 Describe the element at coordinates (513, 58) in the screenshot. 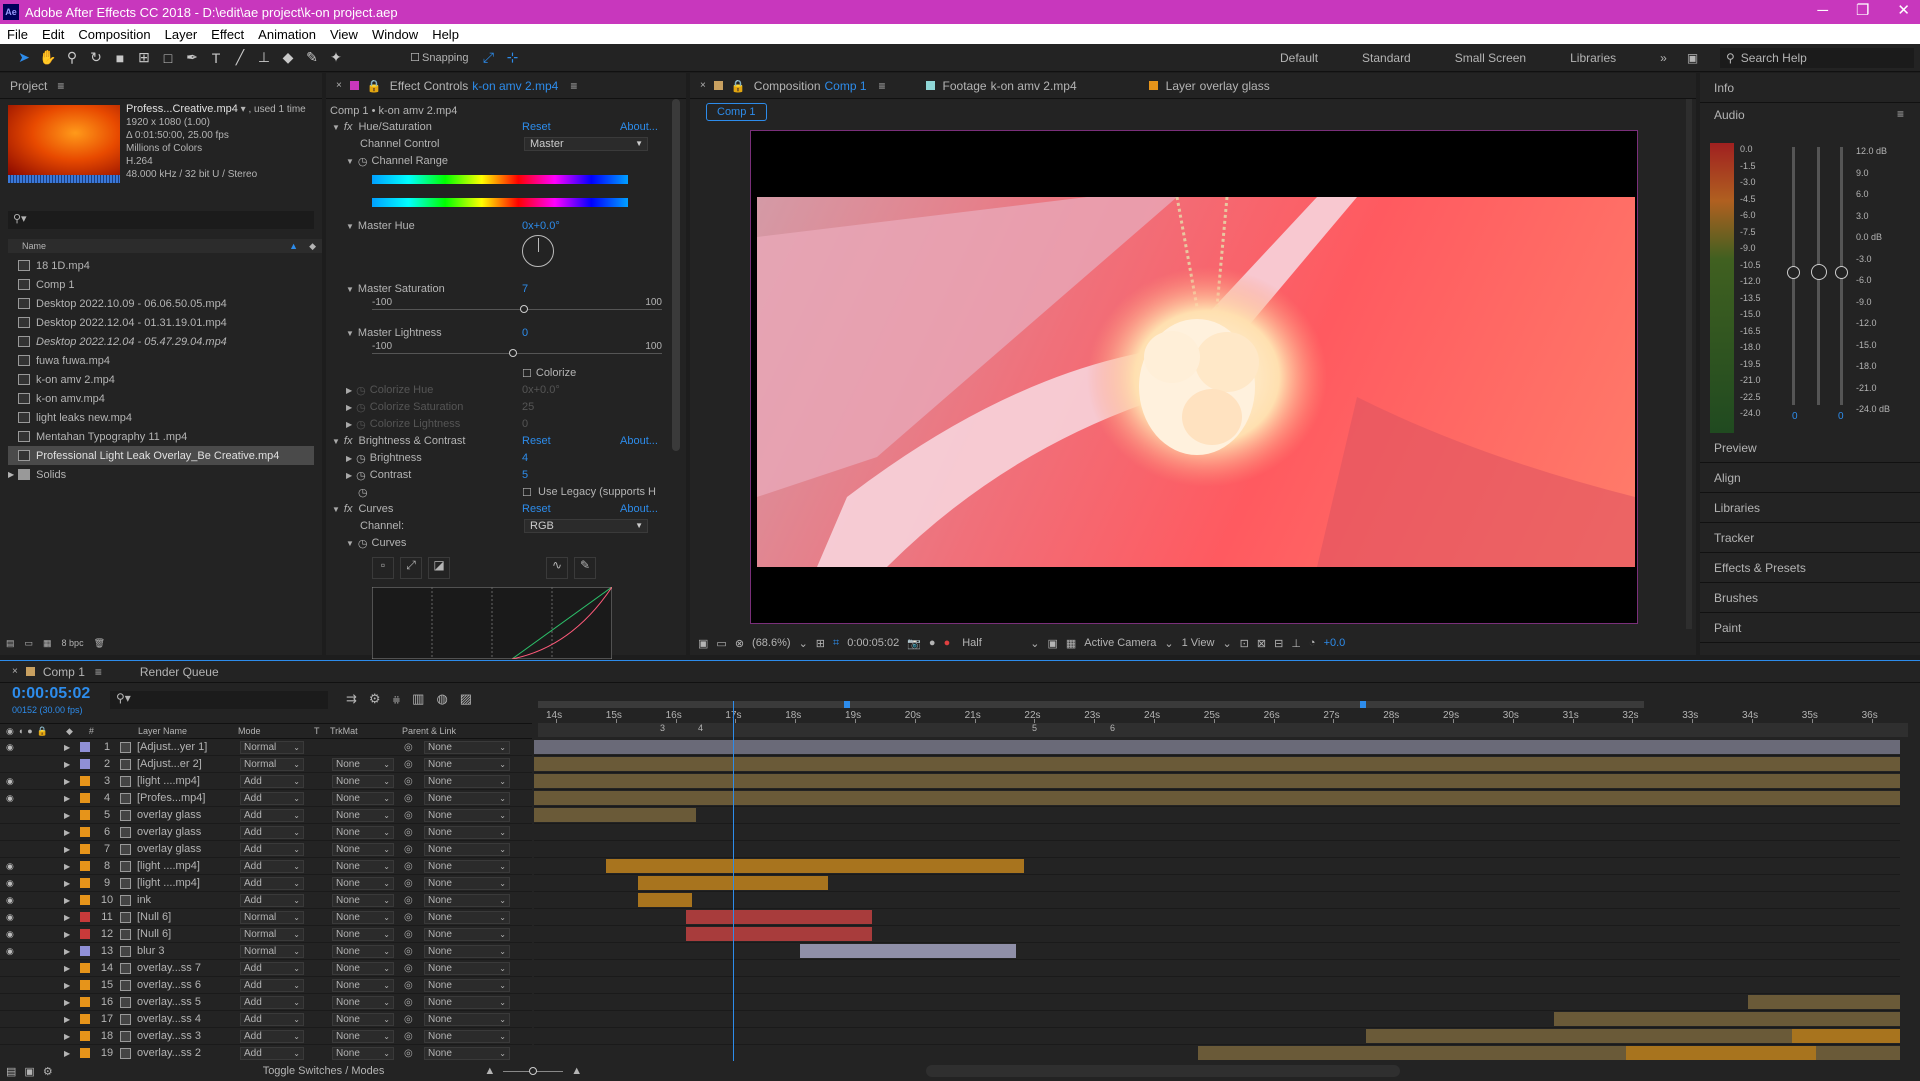

I see `snap-features-icon: ⊹` at that location.